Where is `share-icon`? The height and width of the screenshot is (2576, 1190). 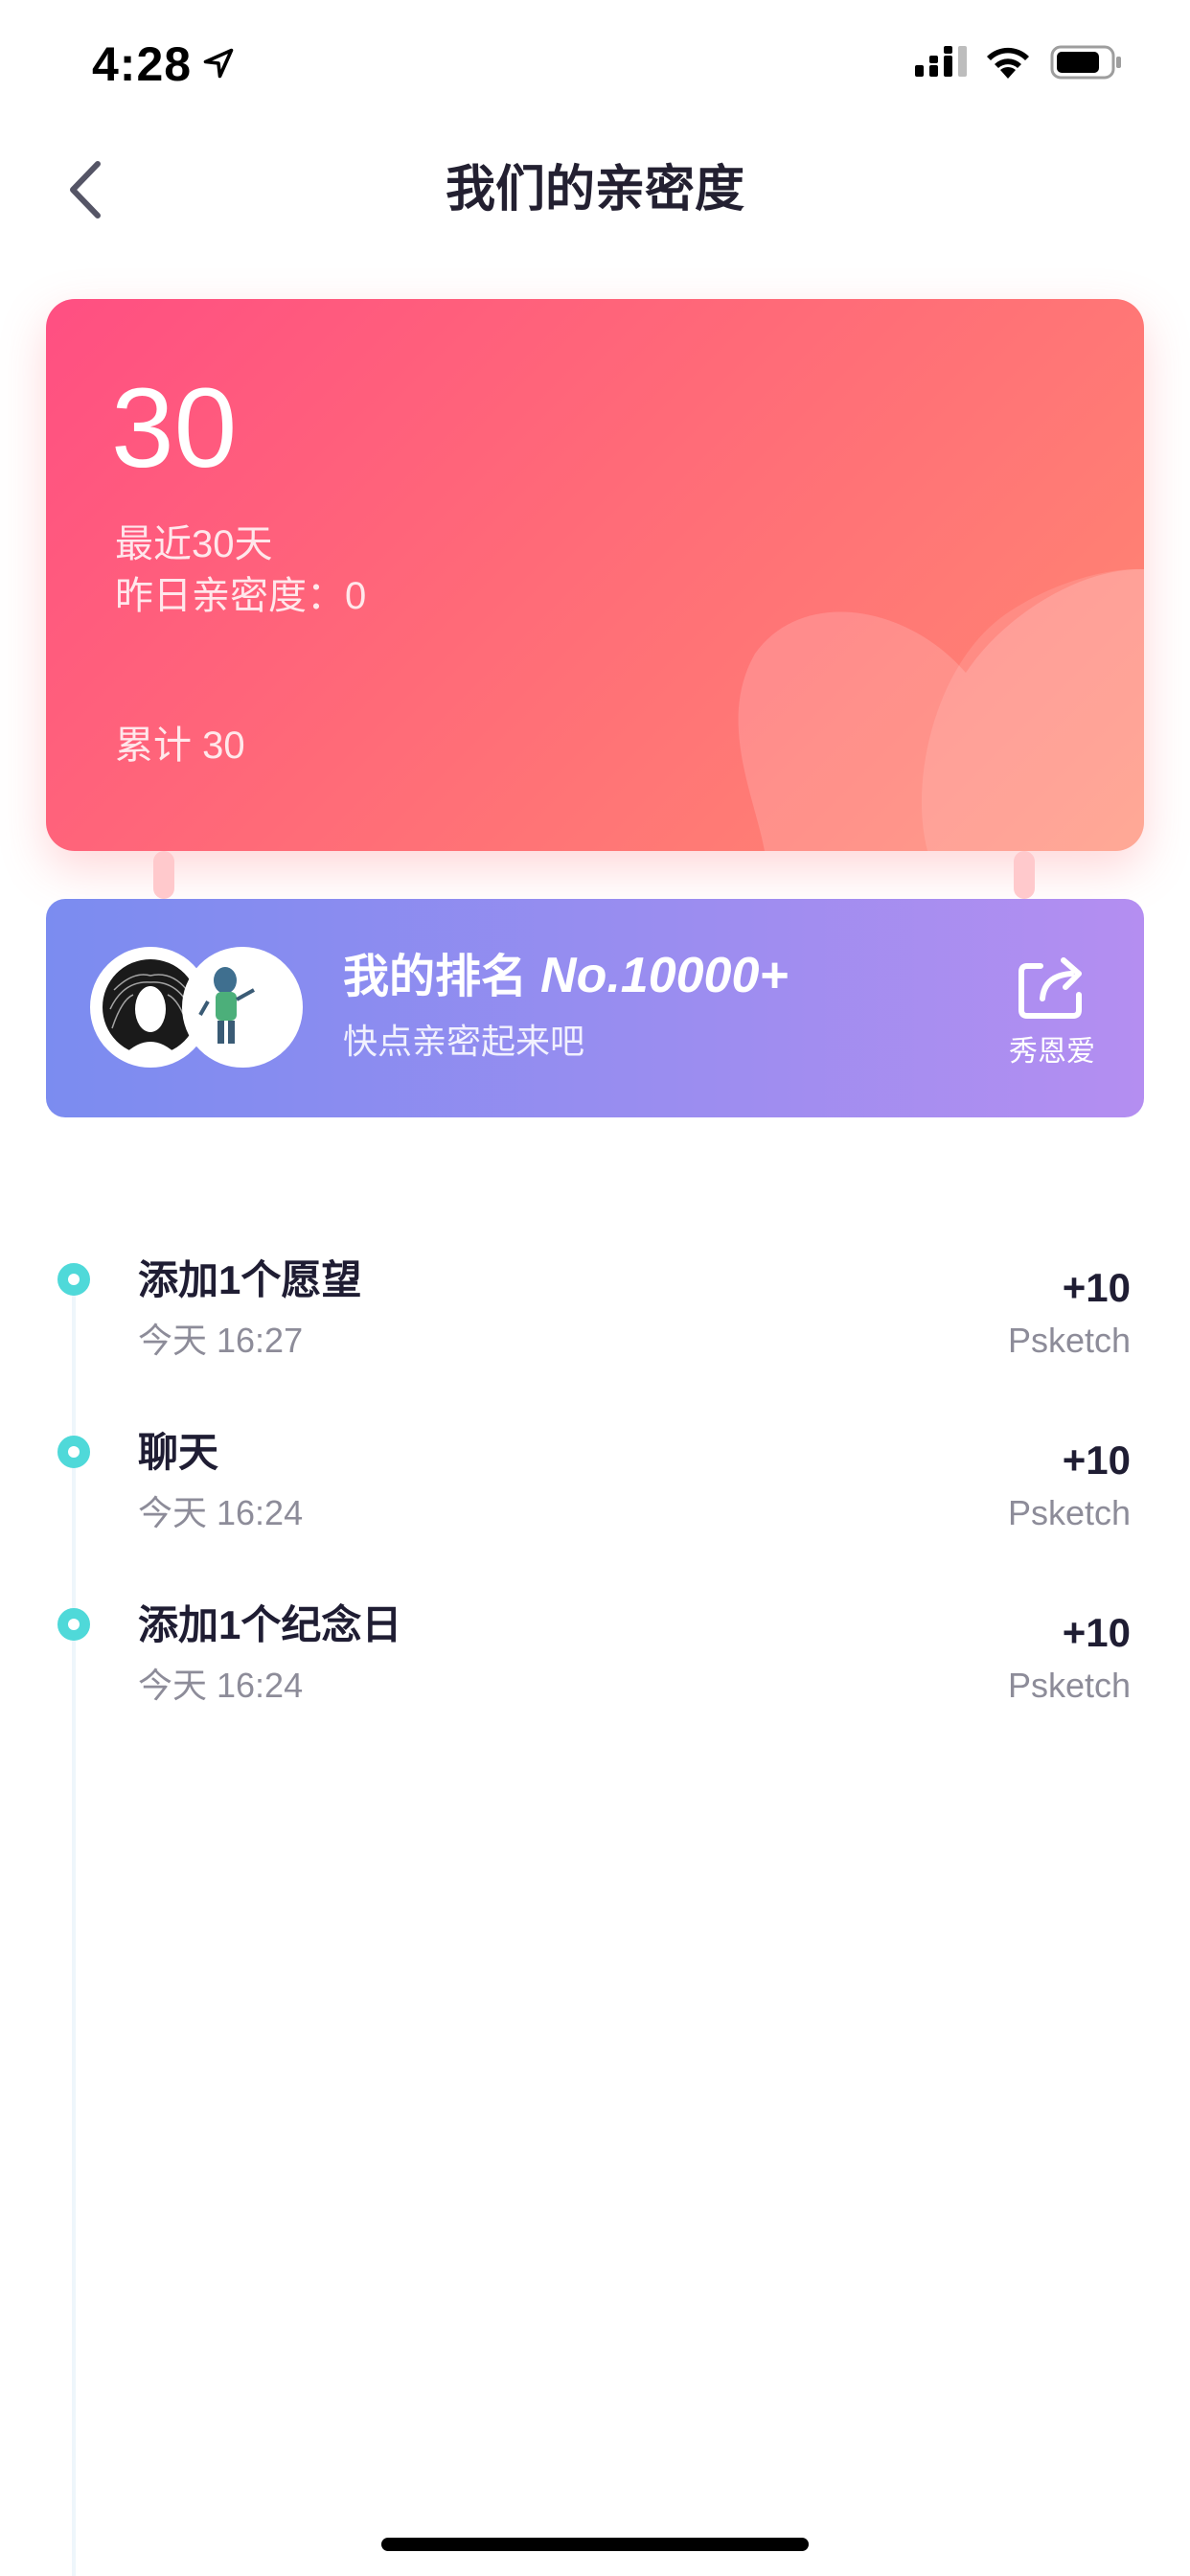 share-icon is located at coordinates (1050, 988).